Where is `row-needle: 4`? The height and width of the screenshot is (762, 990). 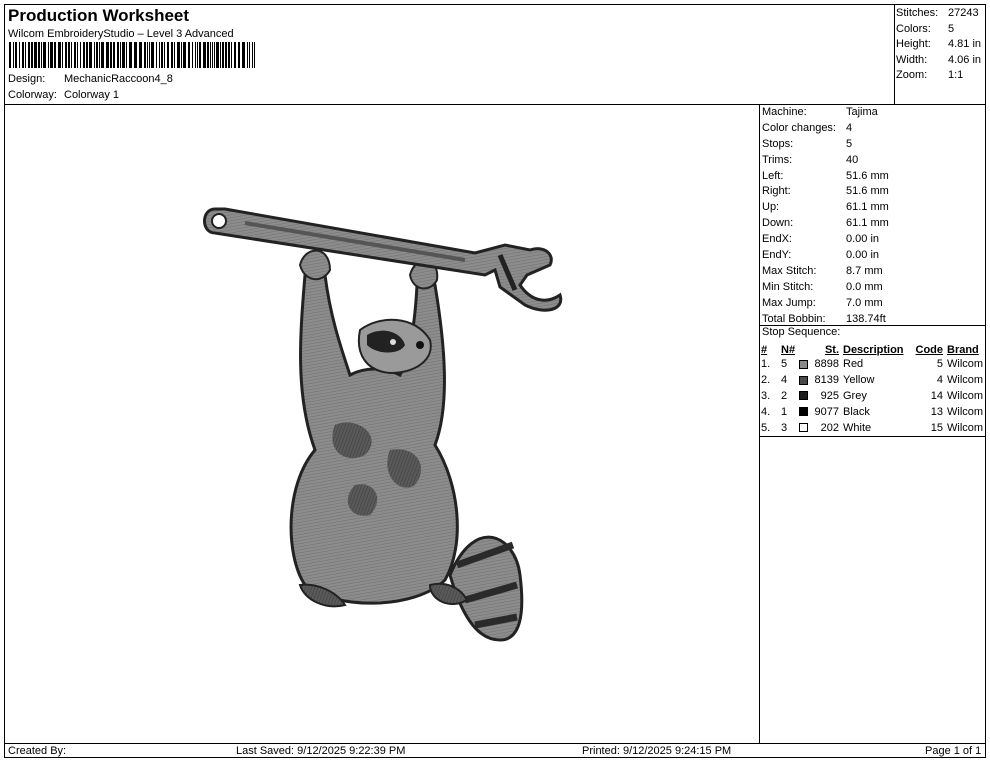 row-needle: 4 is located at coordinates (784, 379).